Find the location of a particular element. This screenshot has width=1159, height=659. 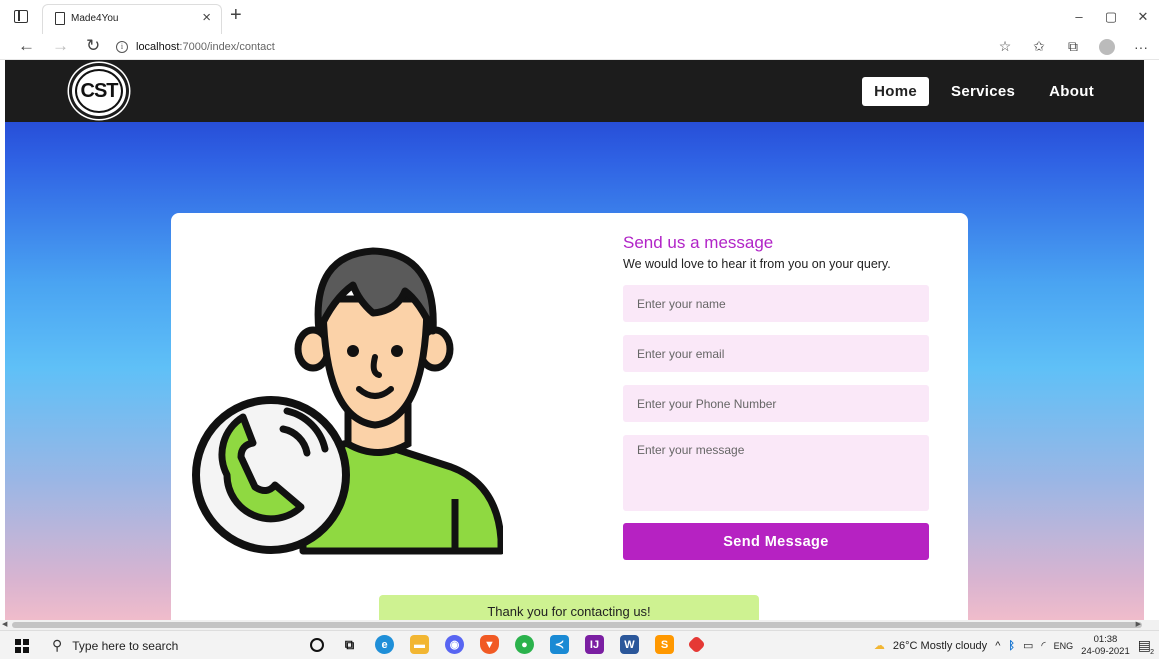

word-icon: W is located at coordinates (629, 644).